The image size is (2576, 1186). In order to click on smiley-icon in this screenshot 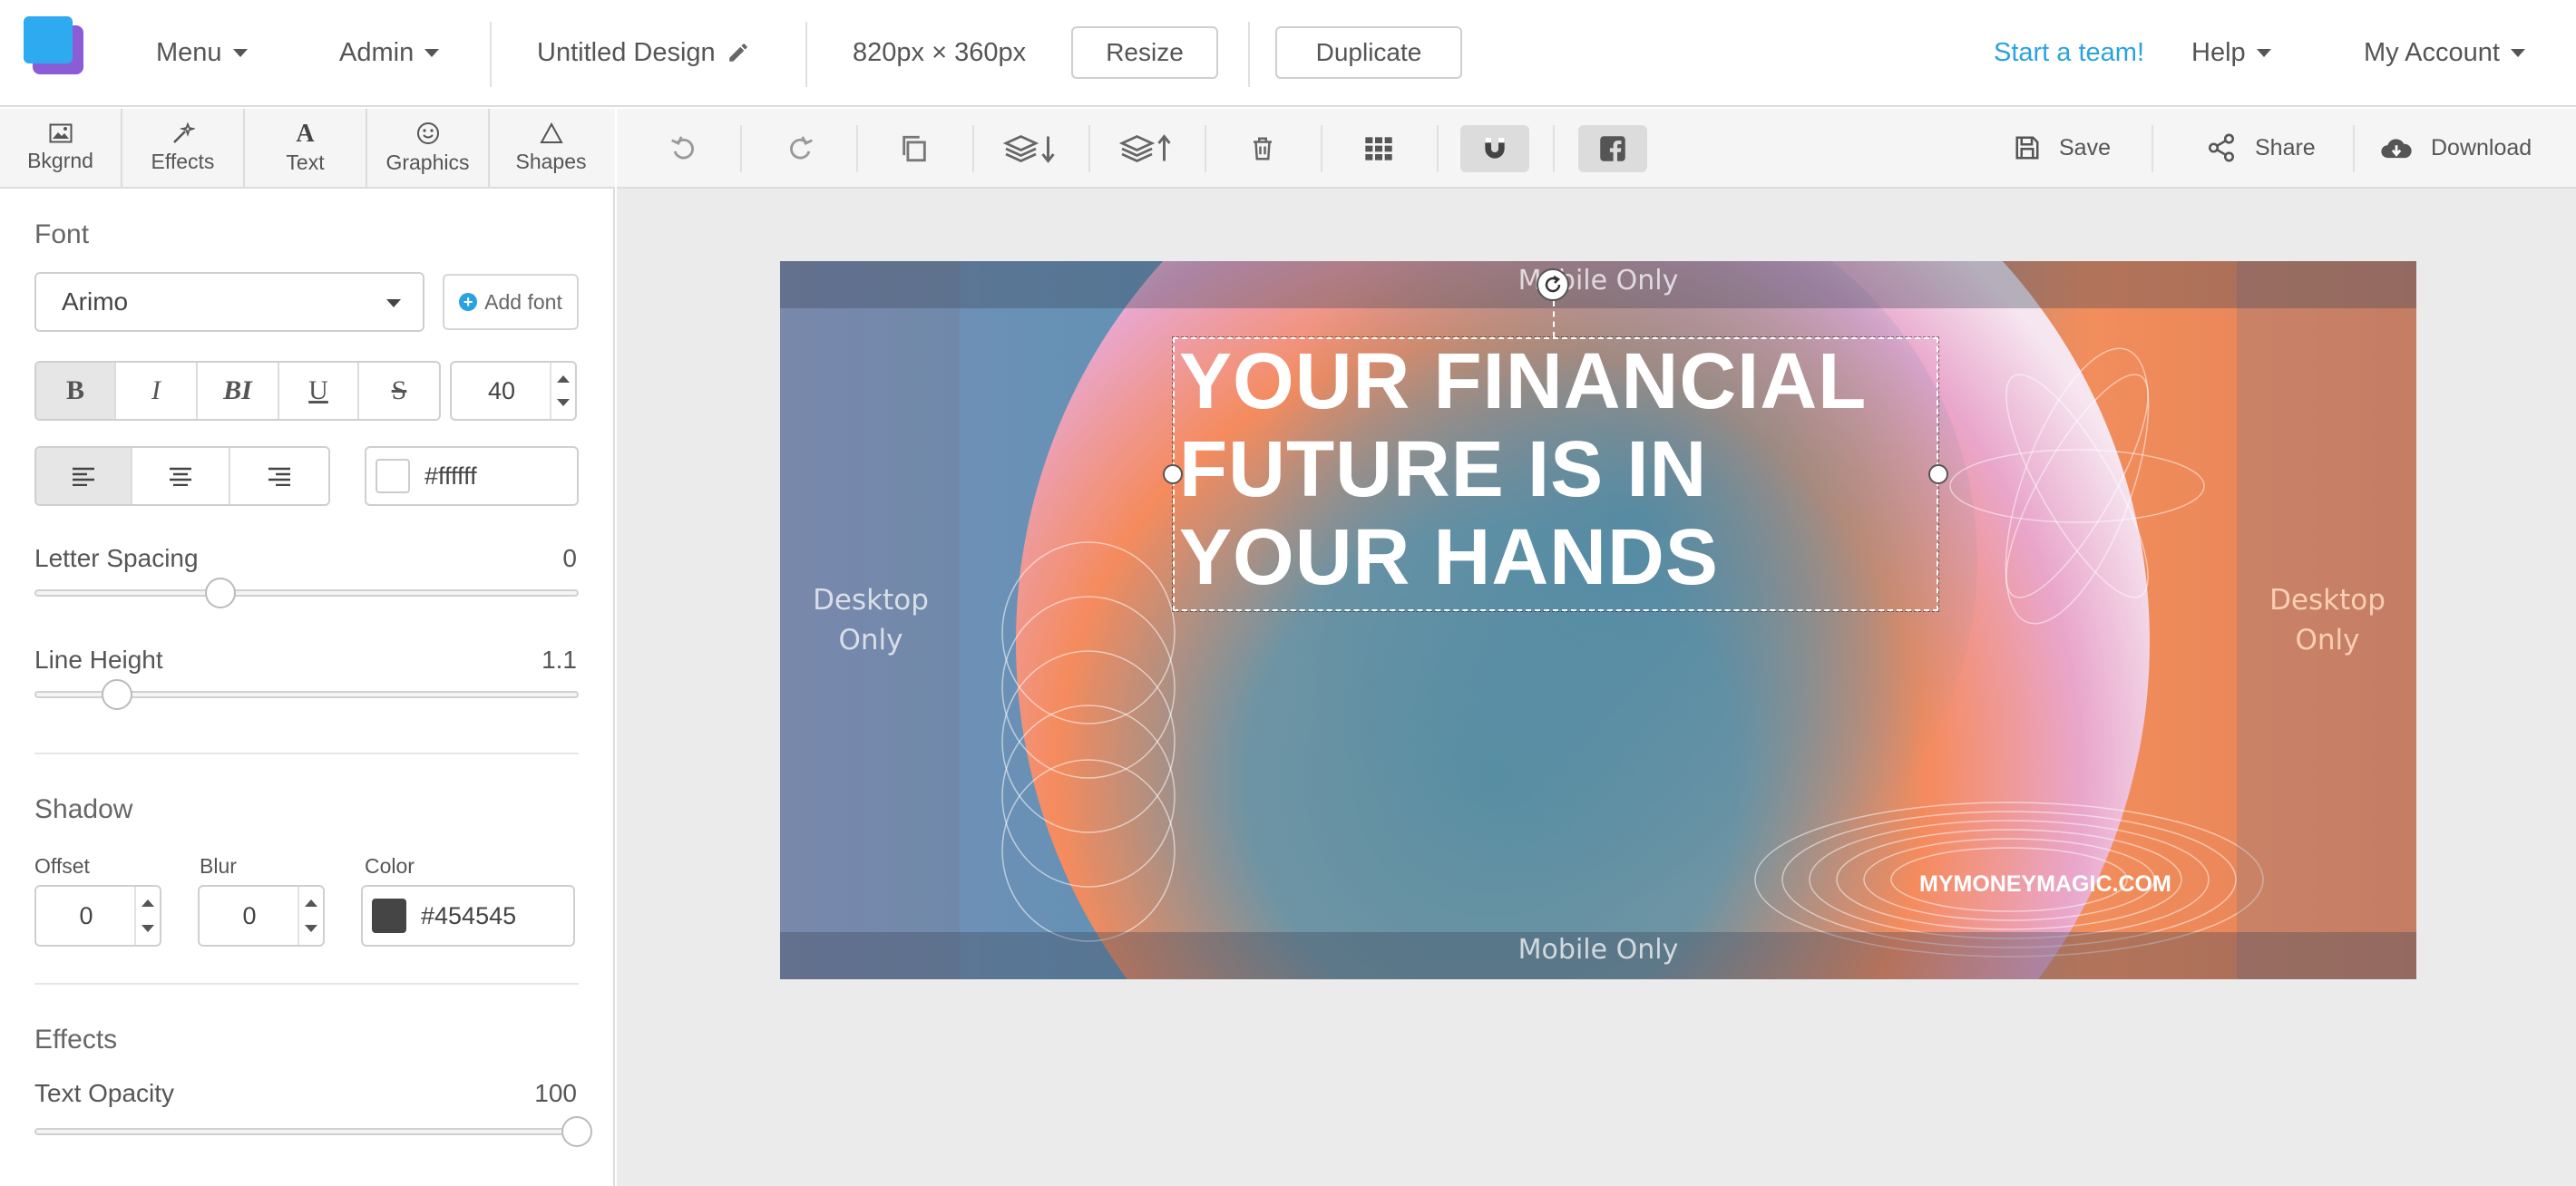, I will do `click(427, 133)`.